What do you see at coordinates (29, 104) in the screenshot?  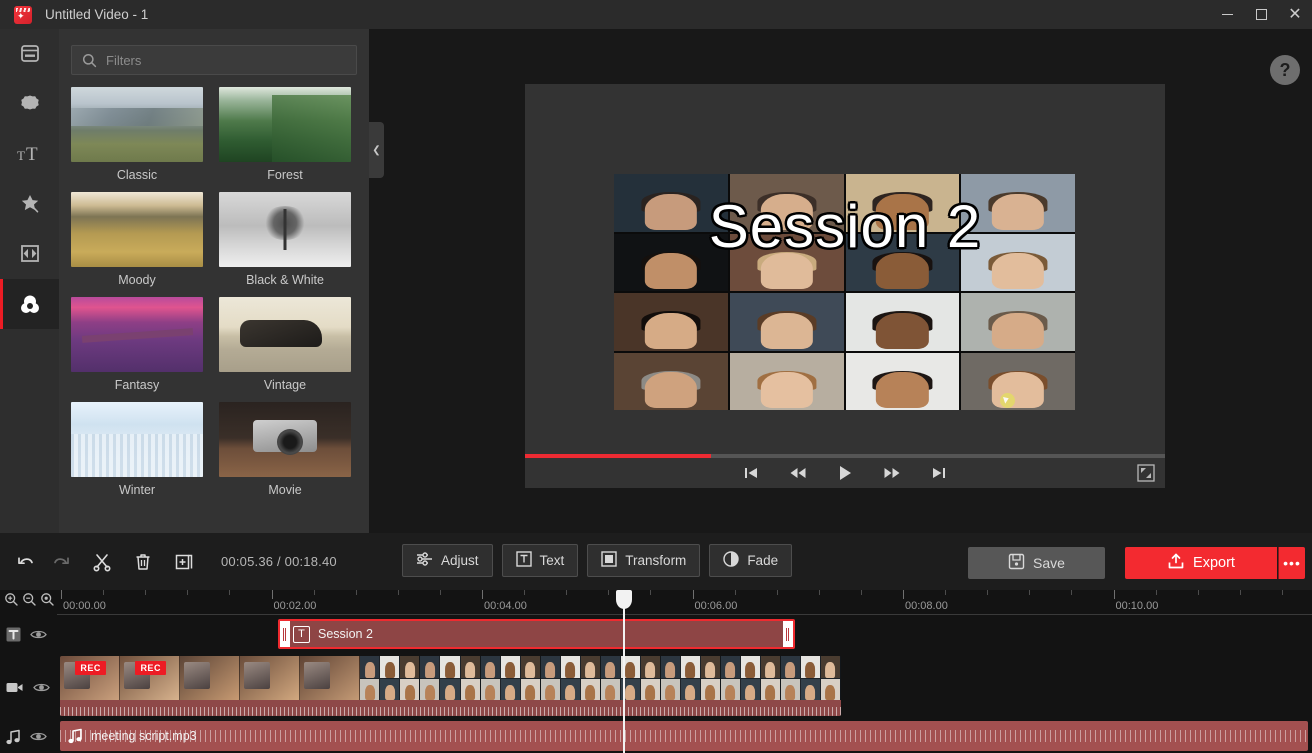 I see `sidebar-item-stickers` at bounding box center [29, 104].